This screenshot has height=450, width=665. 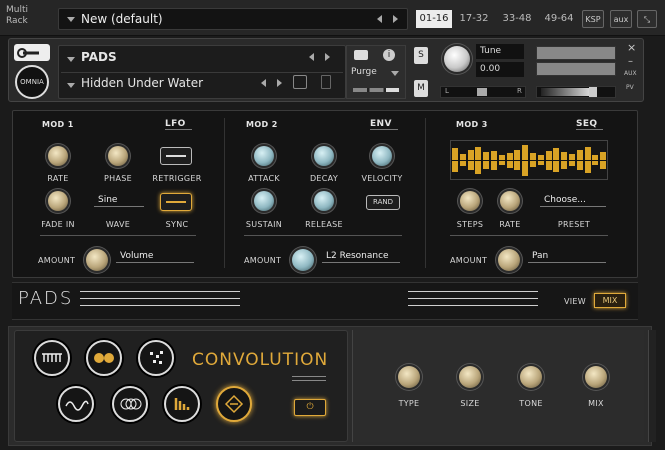 What do you see at coordinates (559, 19) in the screenshot?
I see `tab-49-64: 49-64` at bounding box center [559, 19].